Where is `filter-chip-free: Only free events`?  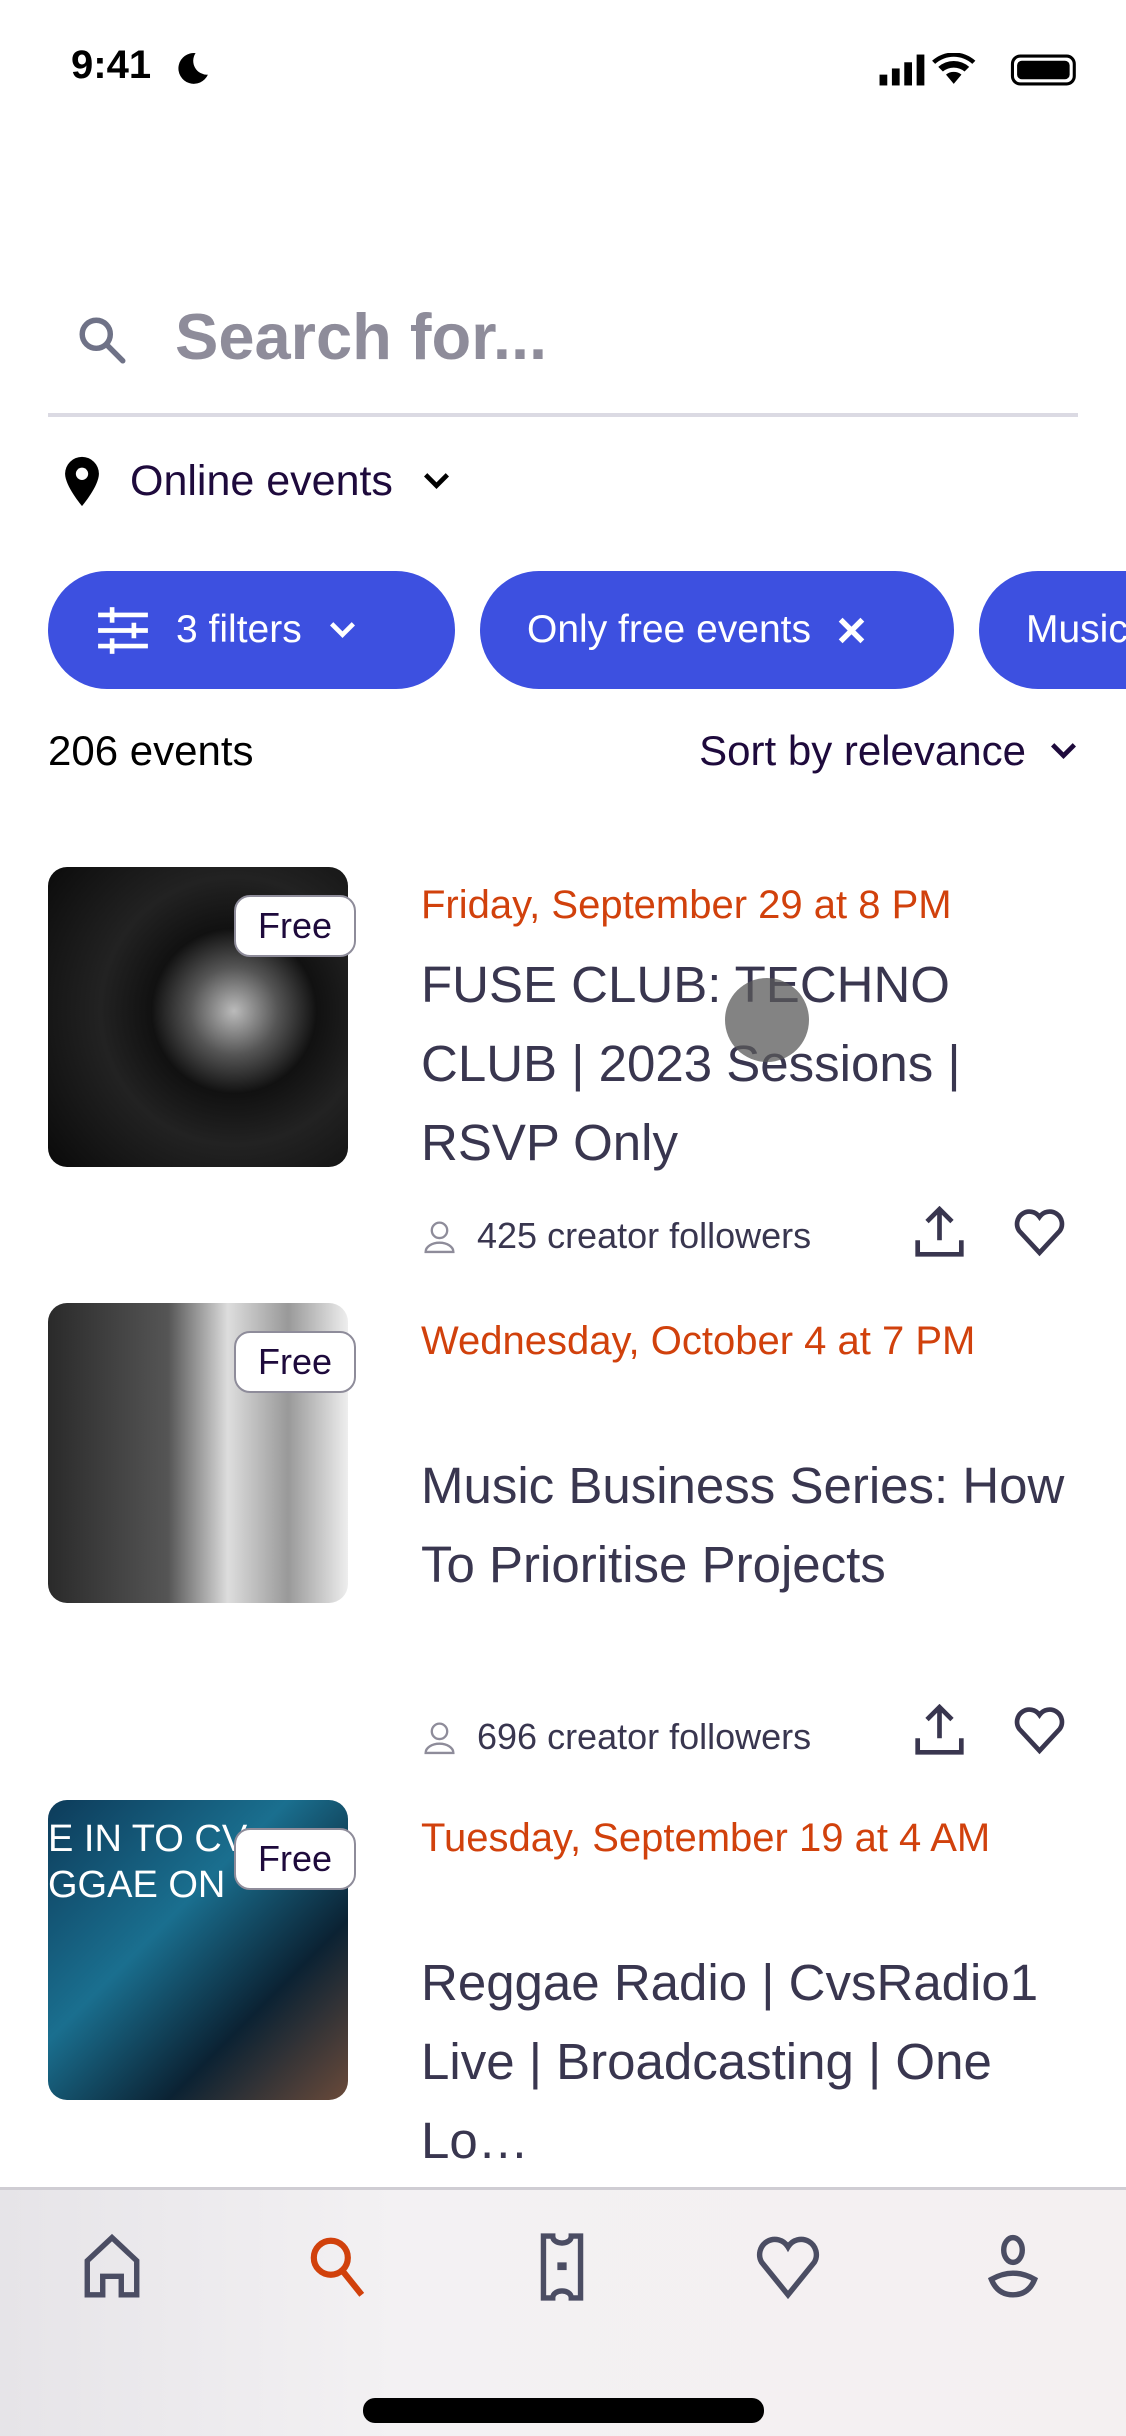
filter-chip-free: Only free events is located at coordinates (717, 630).